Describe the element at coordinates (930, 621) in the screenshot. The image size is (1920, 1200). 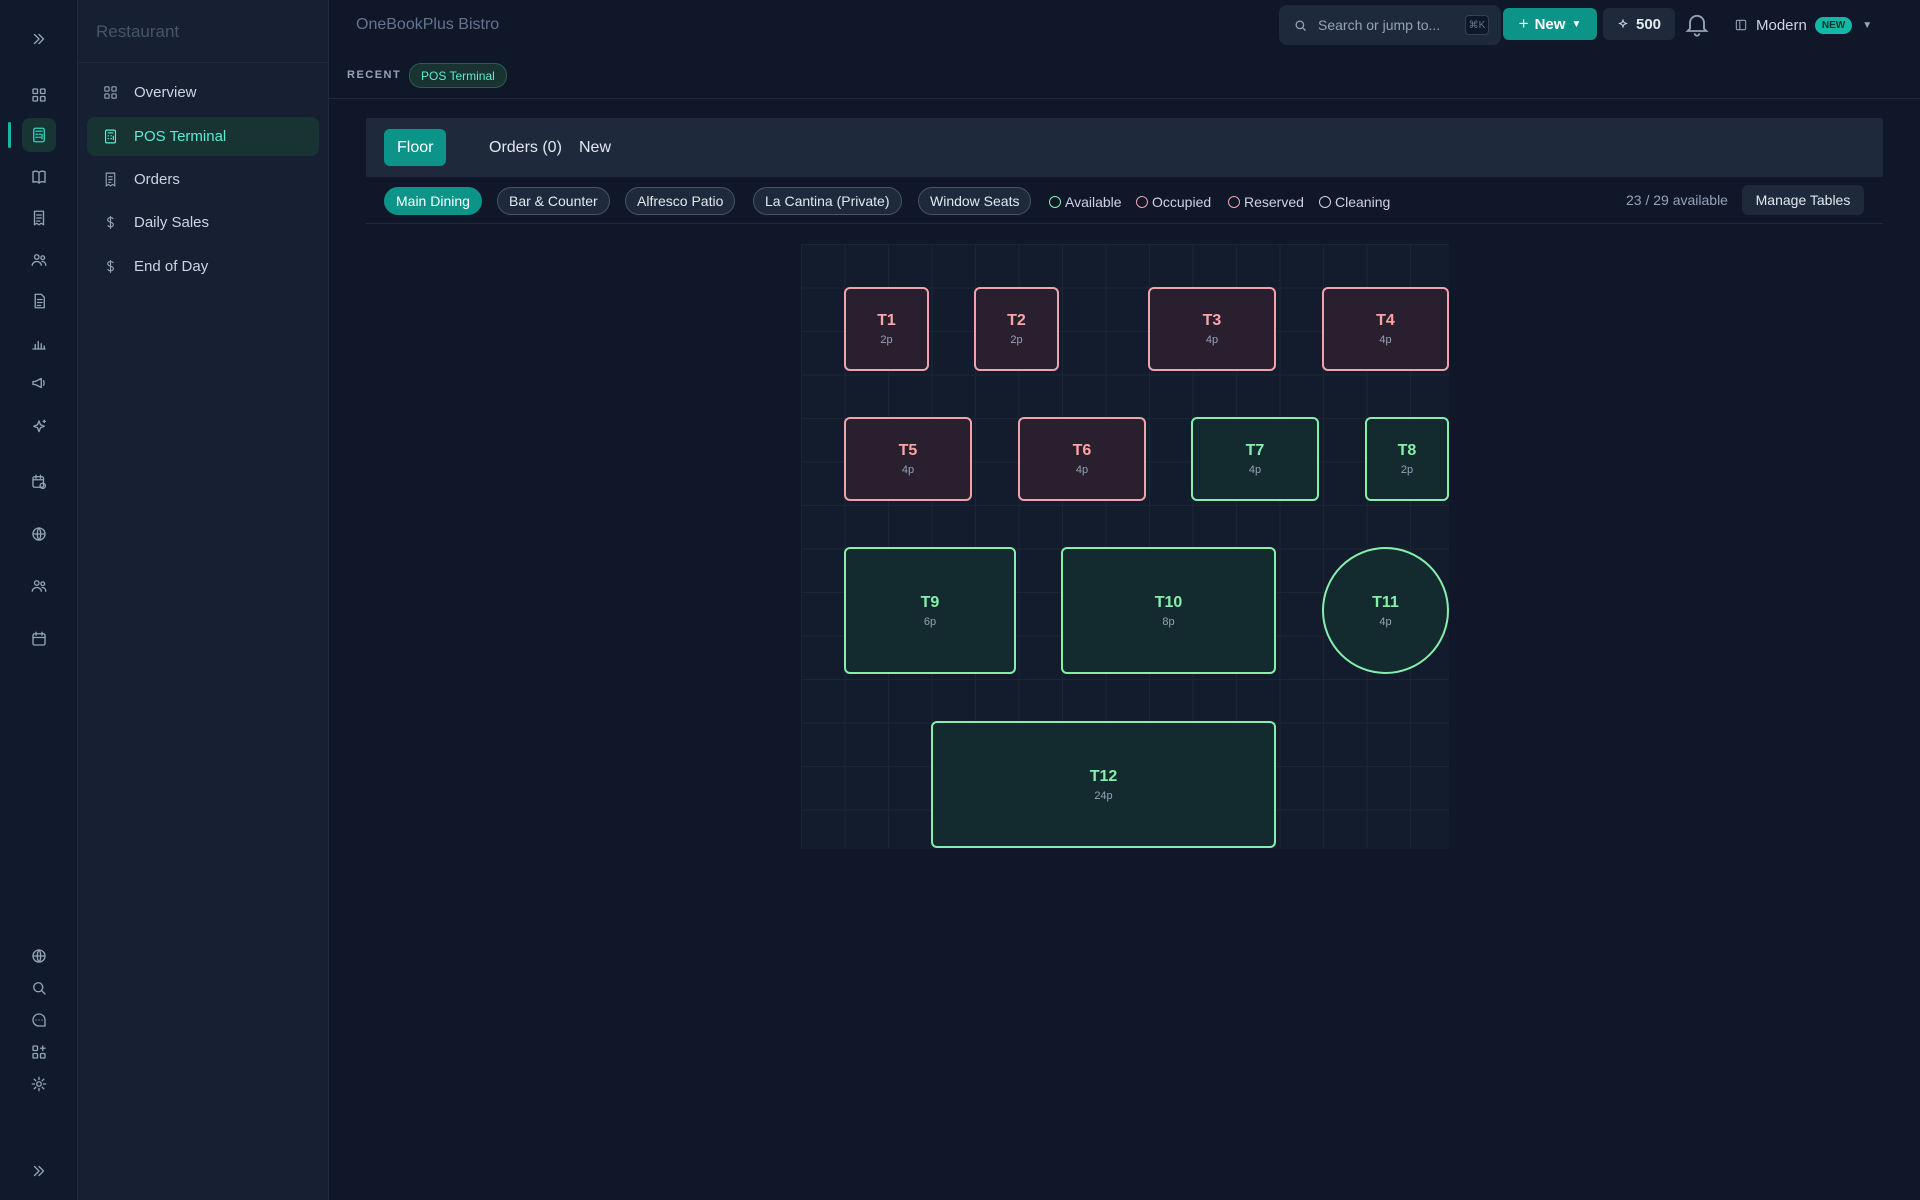
I see `table-capacity: 6p` at that location.